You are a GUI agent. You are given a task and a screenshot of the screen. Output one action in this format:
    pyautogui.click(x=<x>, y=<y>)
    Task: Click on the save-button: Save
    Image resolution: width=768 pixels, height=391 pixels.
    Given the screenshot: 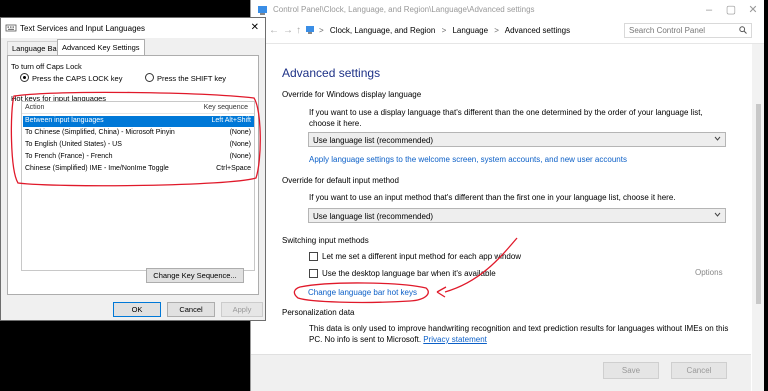 What is the action you would take?
    pyautogui.click(x=631, y=370)
    